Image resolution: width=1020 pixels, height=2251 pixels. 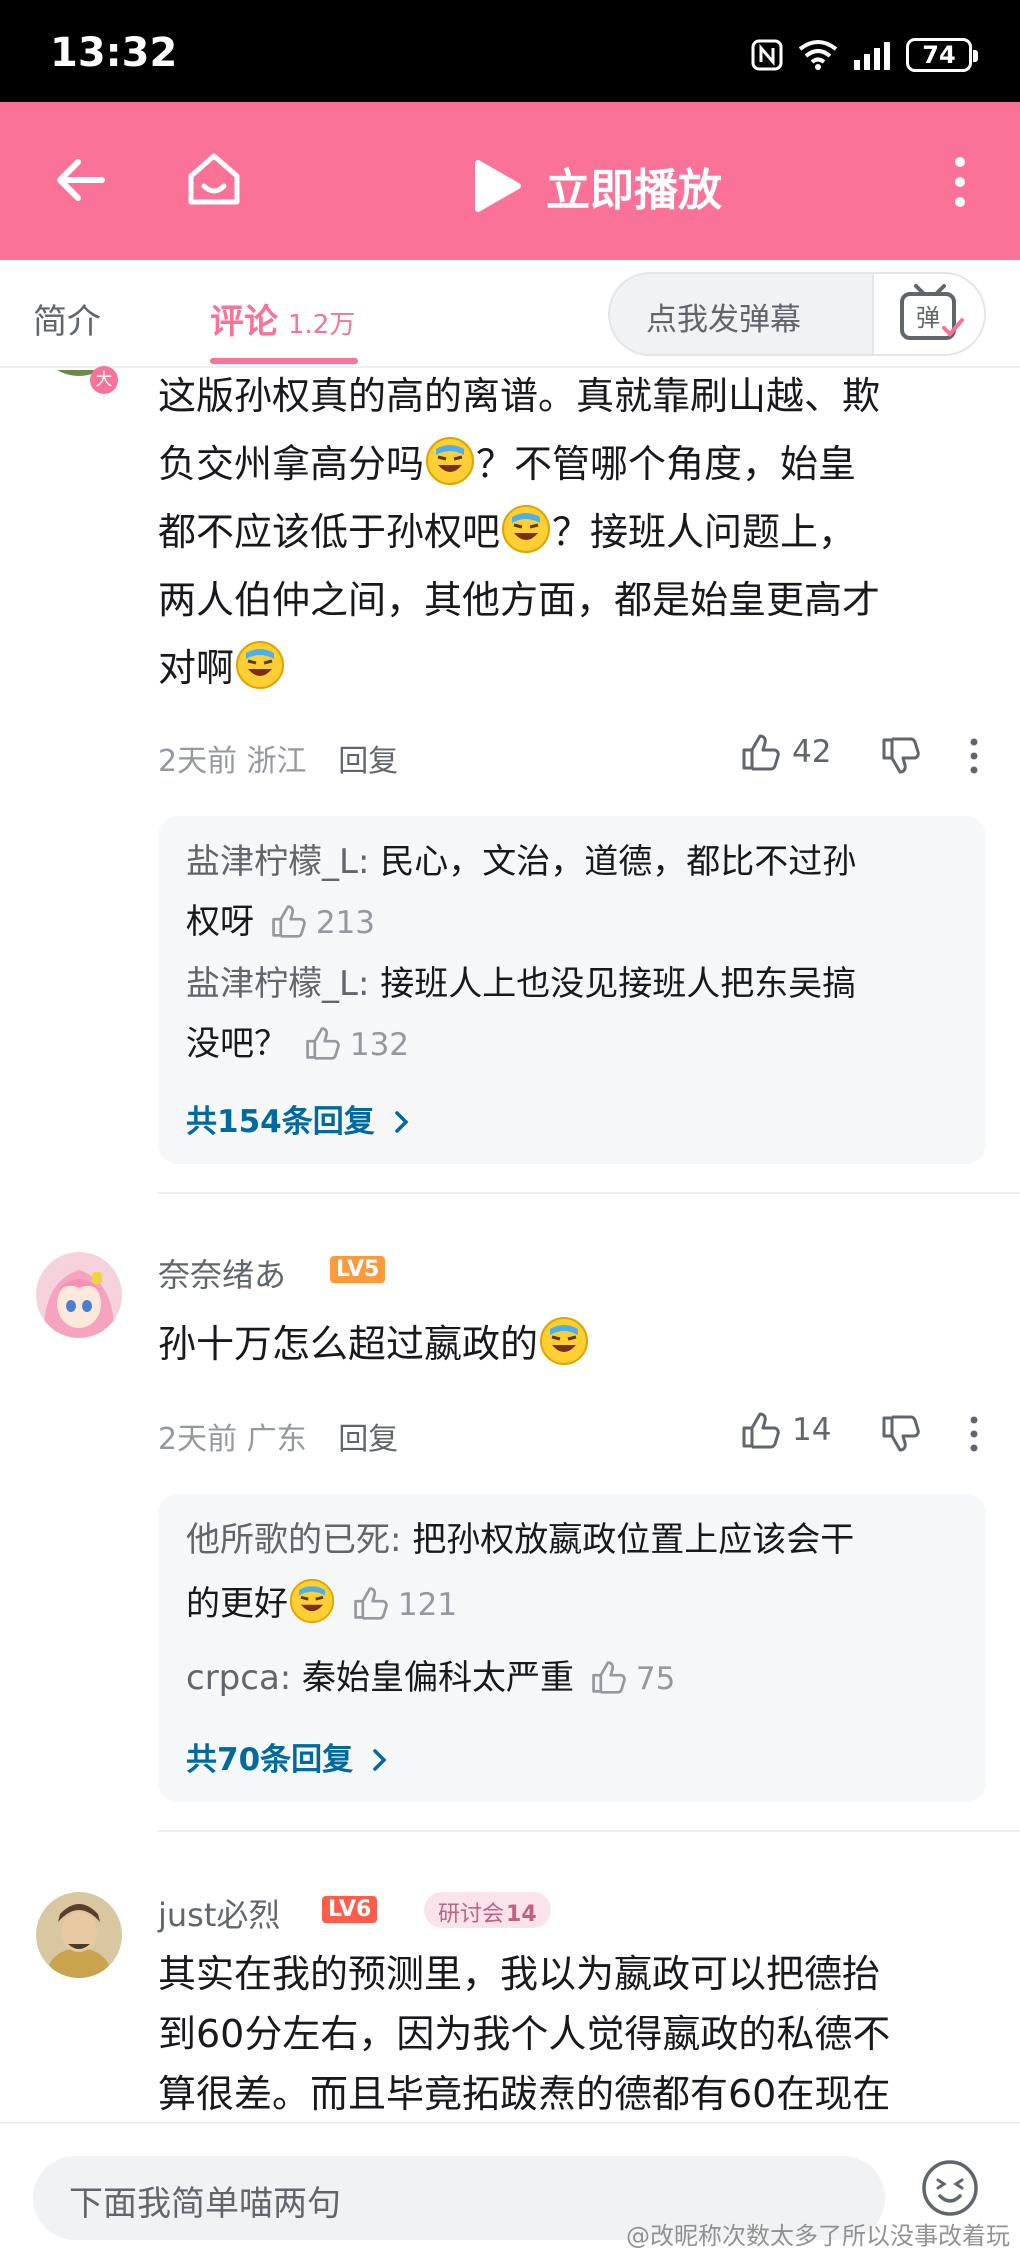 I want to click on comment-username: 奈奈绪あ, so click(x=222, y=1273).